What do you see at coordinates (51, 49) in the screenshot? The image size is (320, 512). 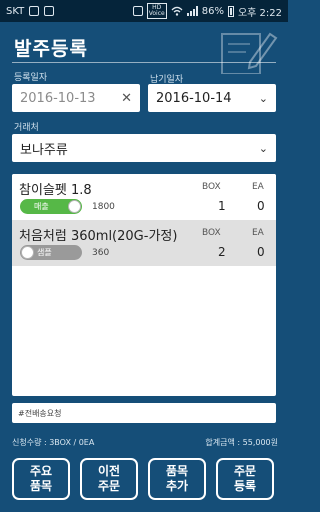 I see `page-title: 발주등록` at bounding box center [51, 49].